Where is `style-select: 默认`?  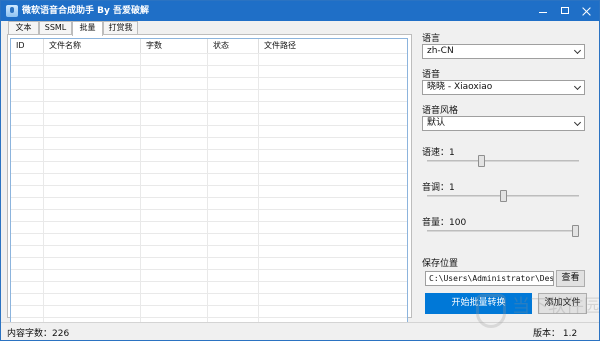 style-select: 默认 is located at coordinates (503, 123).